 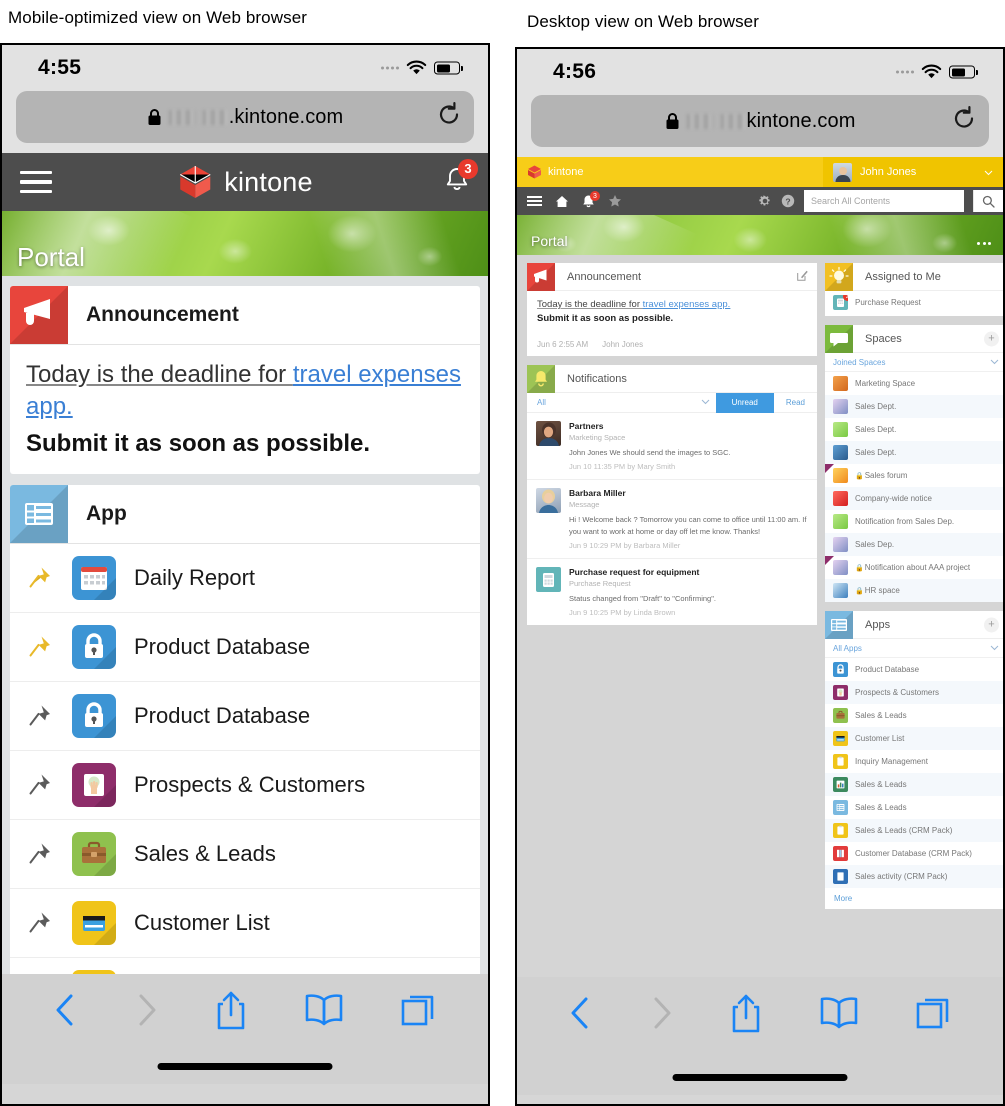 What do you see at coordinates (597, 493) in the screenshot?
I see `notification-title: Barbara Miller` at bounding box center [597, 493].